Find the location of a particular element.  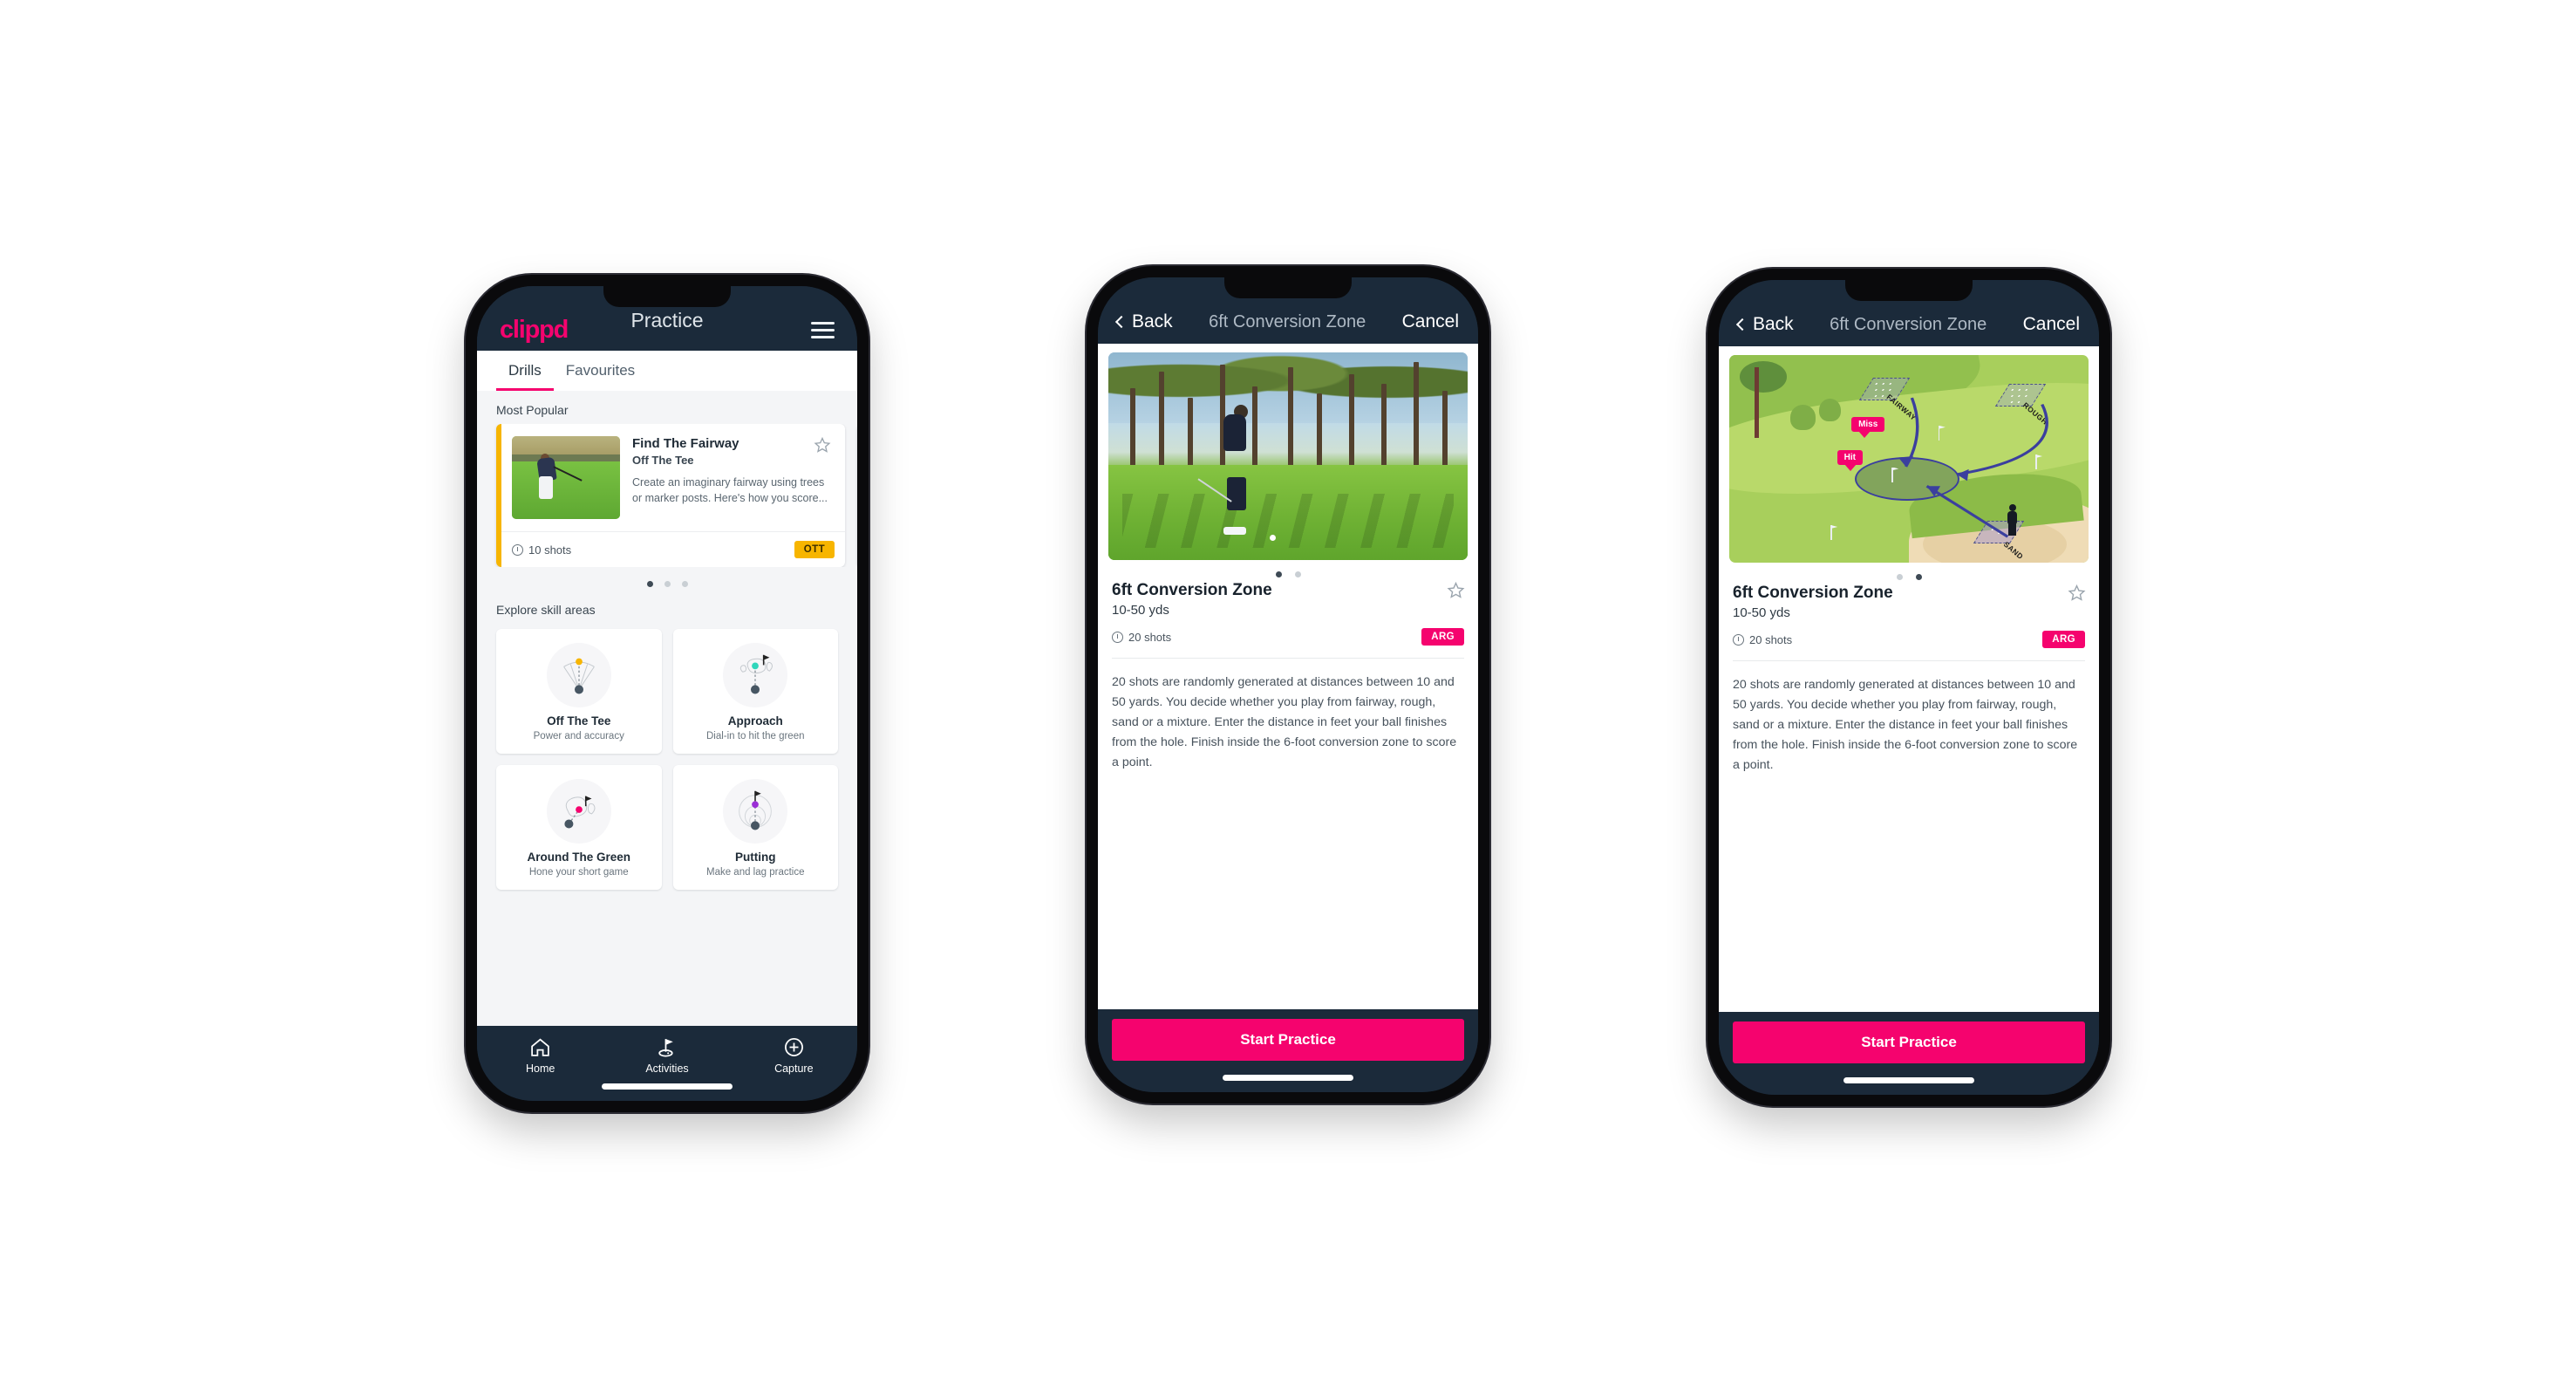

tab-bar: Drills Favourites is located at coordinates (667, 371).